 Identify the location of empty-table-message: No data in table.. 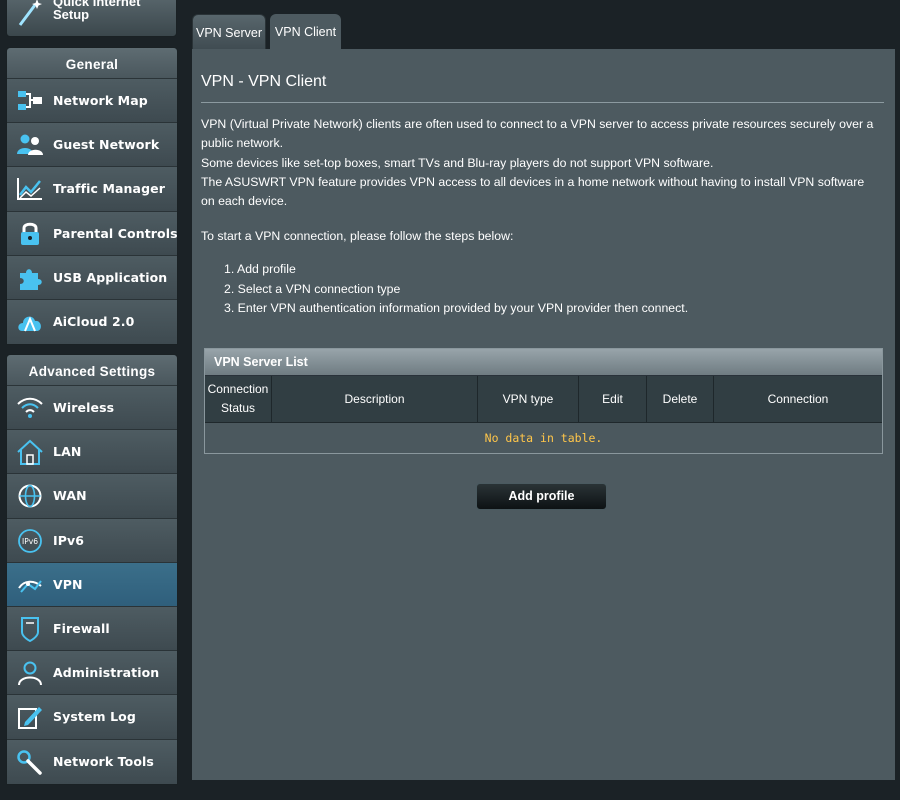
(543, 438).